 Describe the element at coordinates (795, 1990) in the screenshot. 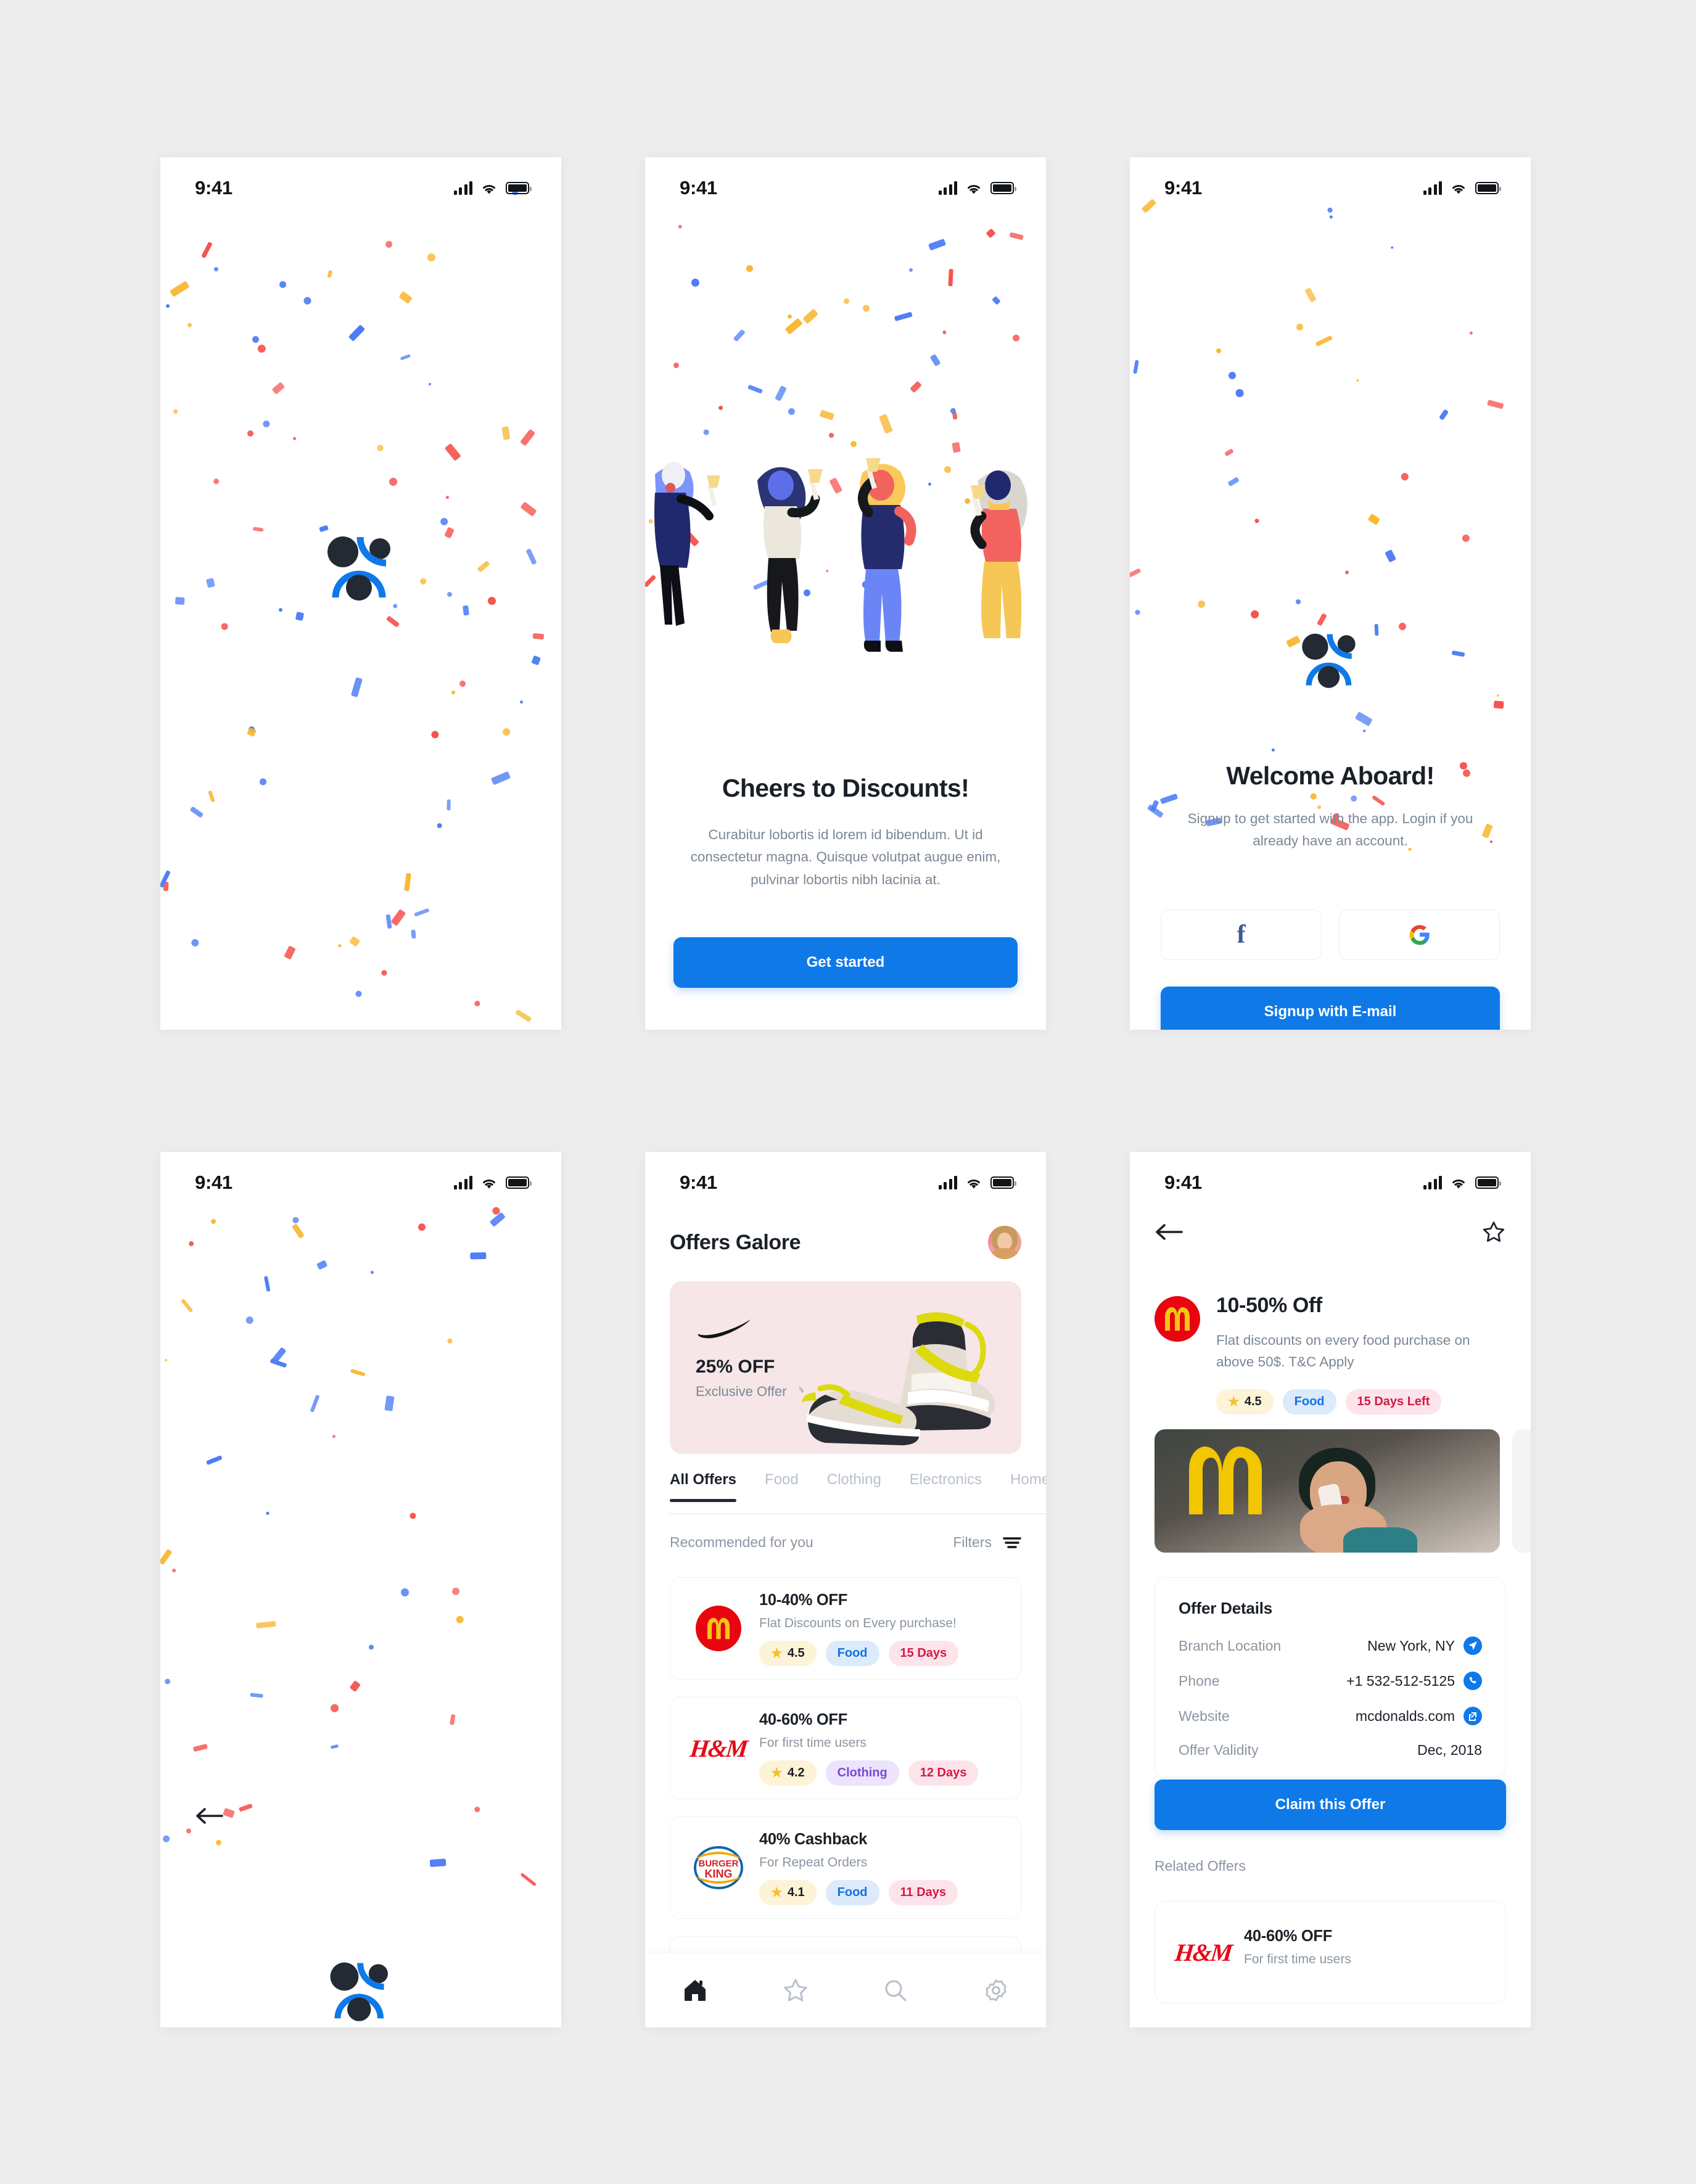

I see `star-icon` at that location.